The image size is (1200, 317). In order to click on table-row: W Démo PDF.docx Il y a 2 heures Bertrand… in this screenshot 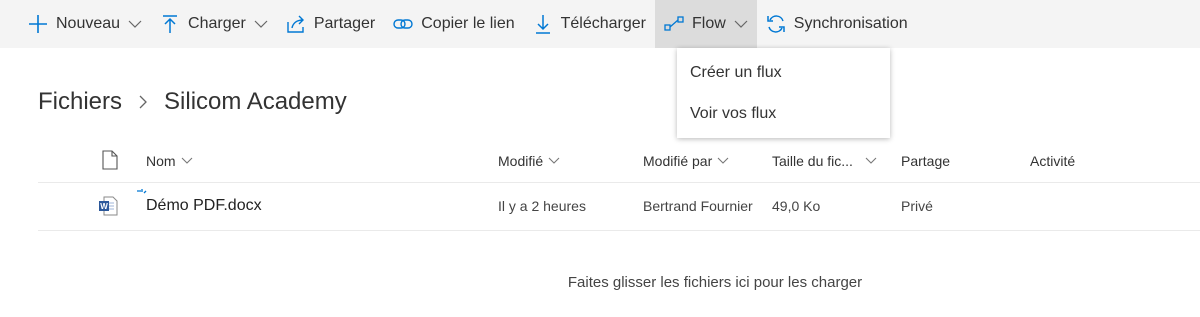, I will do `click(619, 206)`.